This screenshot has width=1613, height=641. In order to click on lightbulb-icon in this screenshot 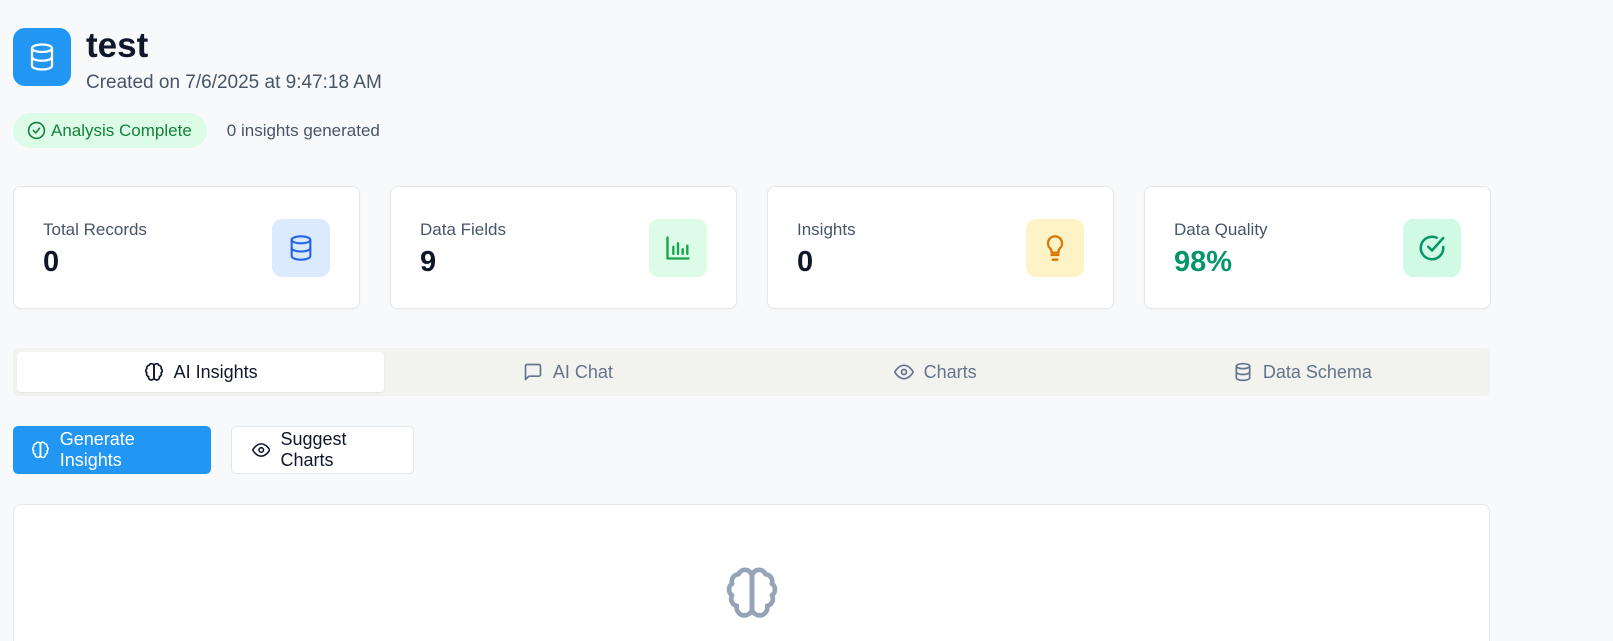, I will do `click(1055, 248)`.